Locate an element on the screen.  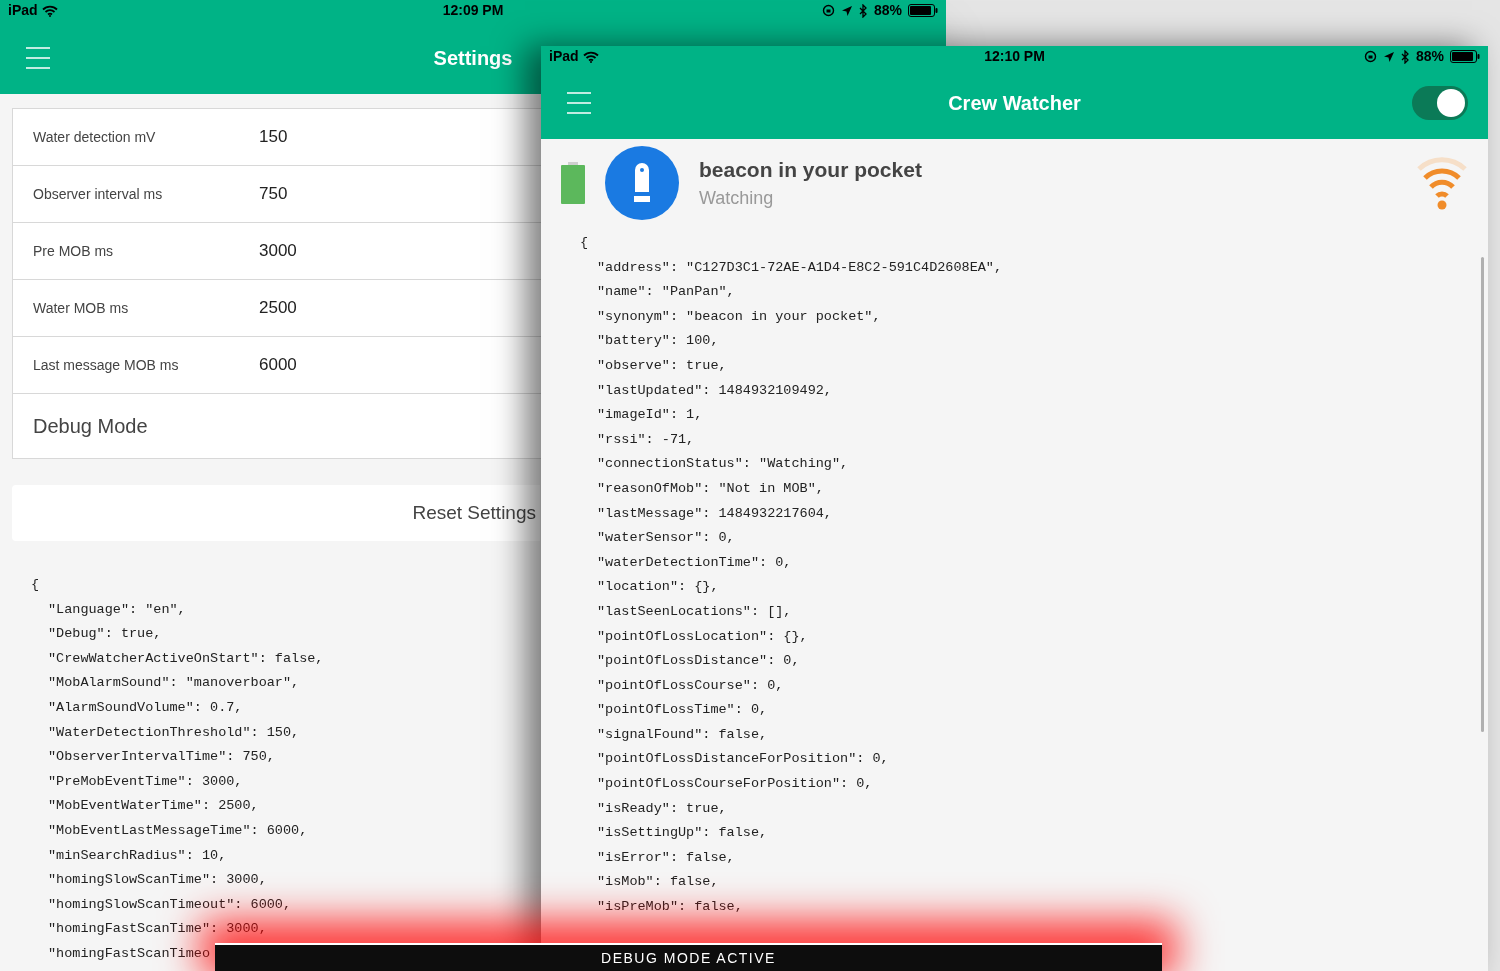
json-line: "signalFound": false, is located at coordinates (682, 734).